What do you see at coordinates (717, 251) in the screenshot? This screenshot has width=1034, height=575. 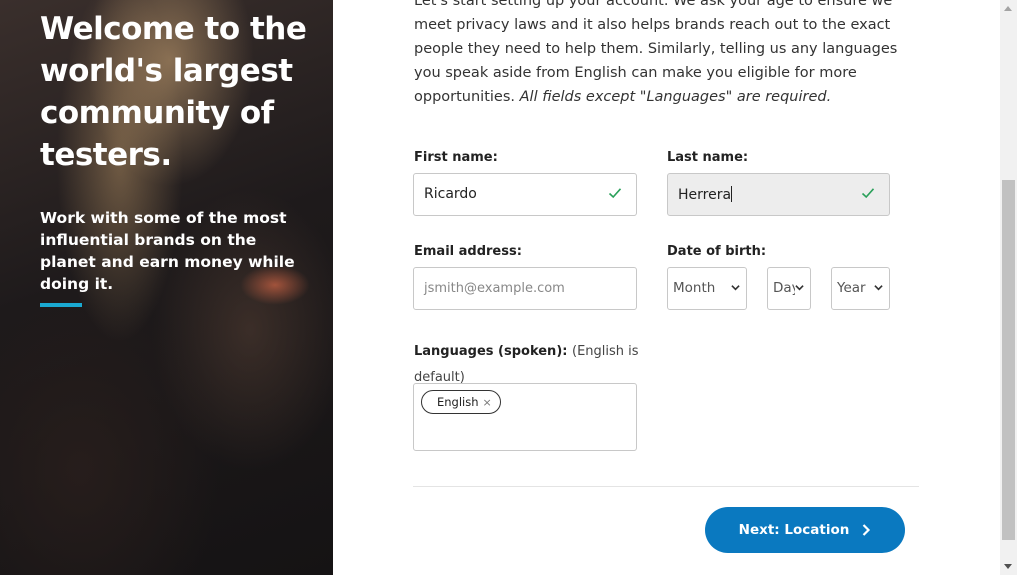 I see `dob-label: Date of birth:` at bounding box center [717, 251].